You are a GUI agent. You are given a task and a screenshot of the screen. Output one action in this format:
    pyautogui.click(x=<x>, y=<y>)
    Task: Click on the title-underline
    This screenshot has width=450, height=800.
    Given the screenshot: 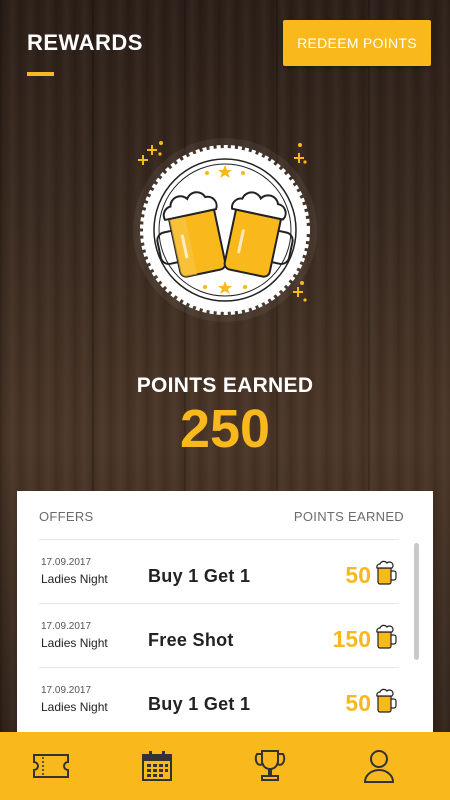 What is the action you would take?
    pyautogui.click(x=40, y=74)
    